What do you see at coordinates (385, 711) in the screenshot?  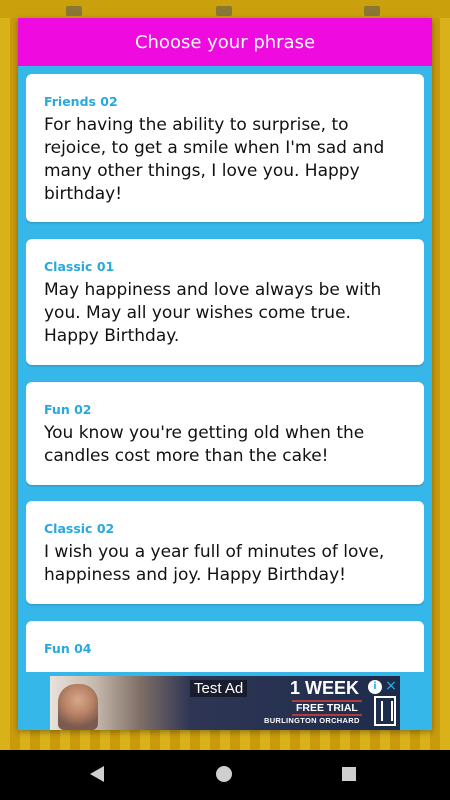 I see `ad-logo` at bounding box center [385, 711].